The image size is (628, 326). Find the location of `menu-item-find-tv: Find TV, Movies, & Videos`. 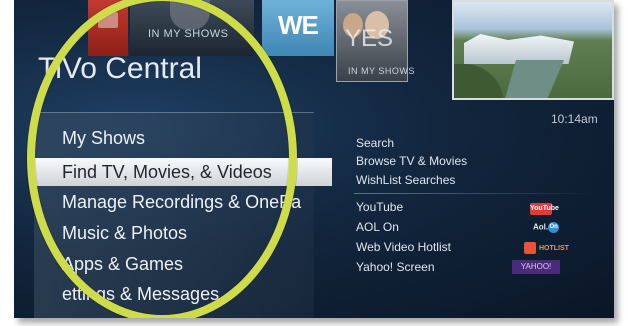

menu-item-find-tv: Find TV, Movies, & Videos is located at coordinates (182, 172).